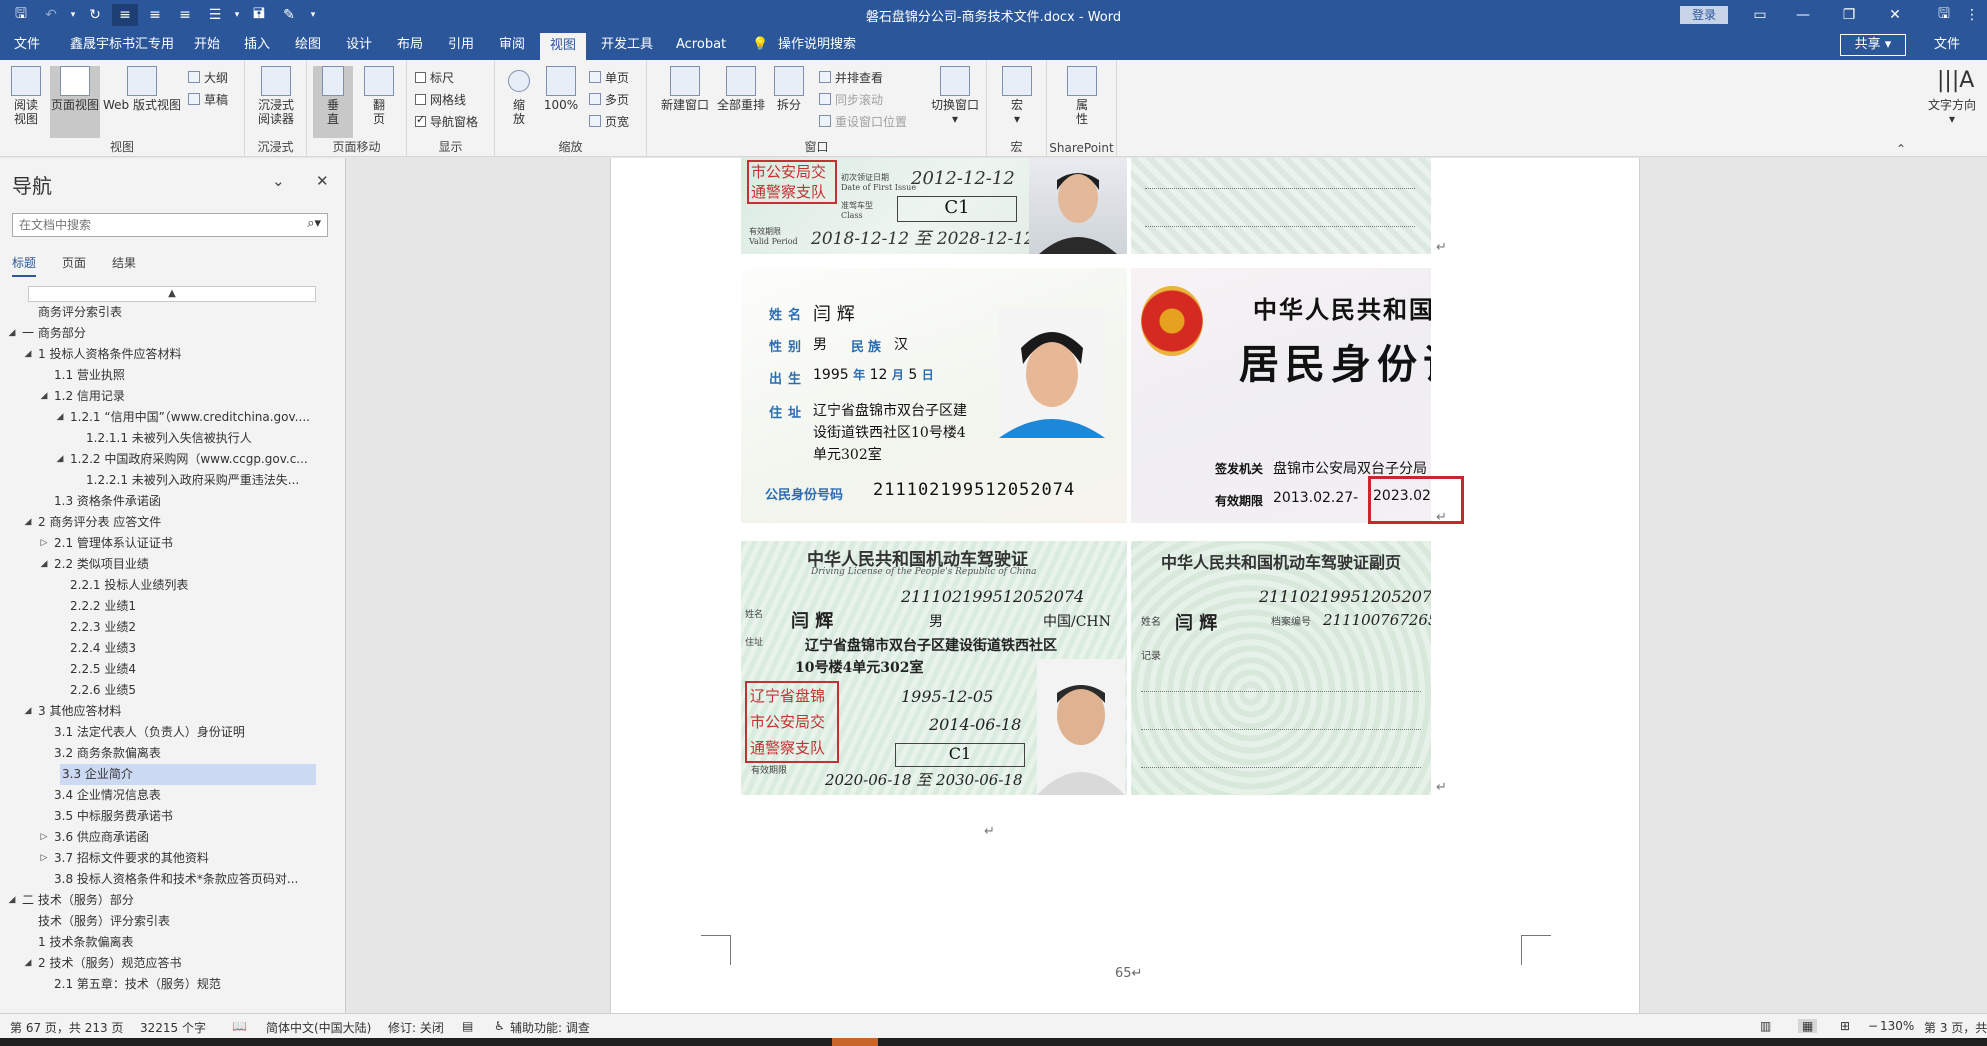  What do you see at coordinates (434, 77) in the screenshot?
I see `ruler-checkbox: 标尺` at bounding box center [434, 77].